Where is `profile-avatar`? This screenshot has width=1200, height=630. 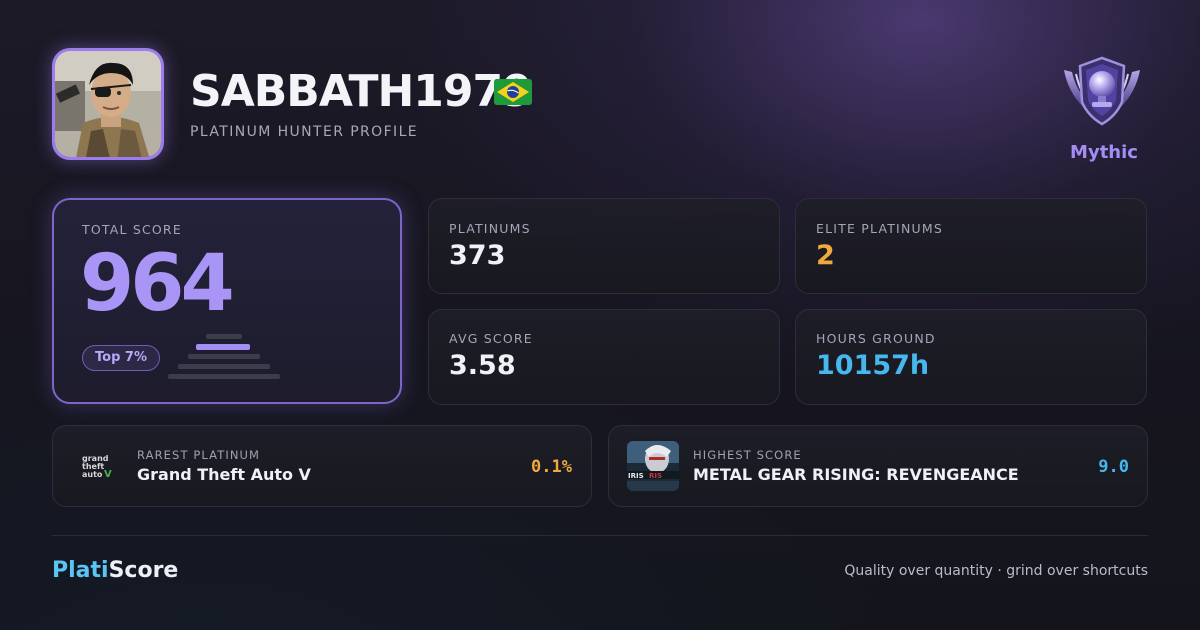 profile-avatar is located at coordinates (108, 104).